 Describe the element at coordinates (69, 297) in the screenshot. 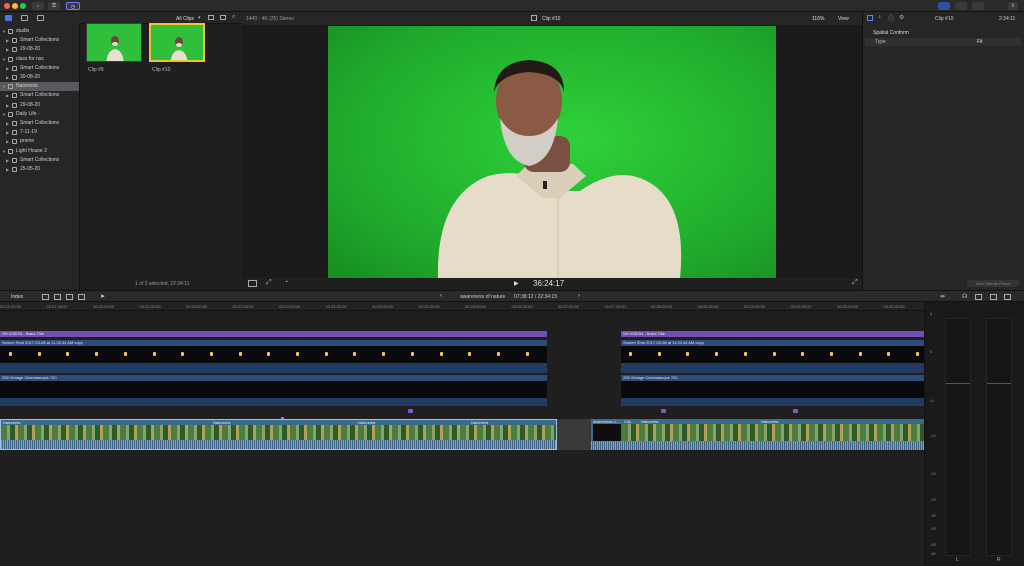

I see `append-clip-icon` at that location.